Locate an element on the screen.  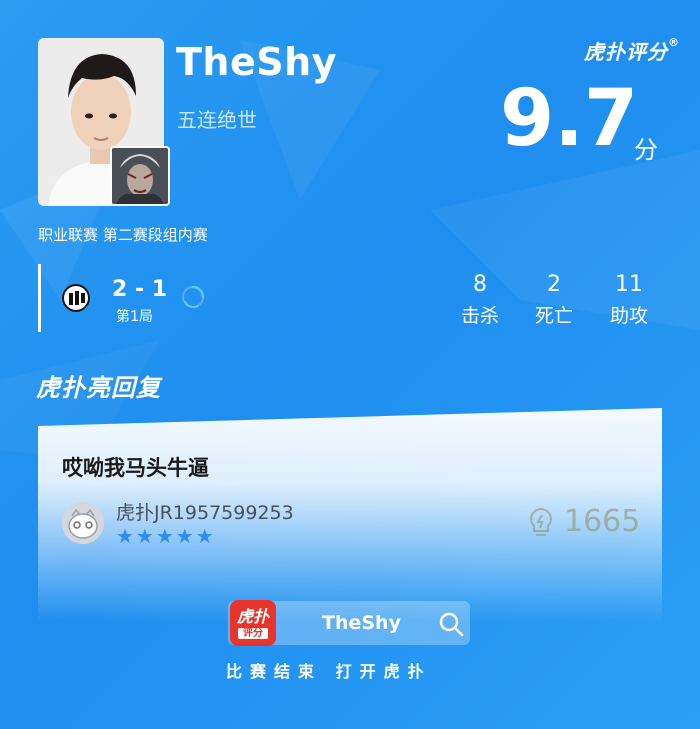
brand-logo: 虎扑评分® is located at coordinates (632, 50).